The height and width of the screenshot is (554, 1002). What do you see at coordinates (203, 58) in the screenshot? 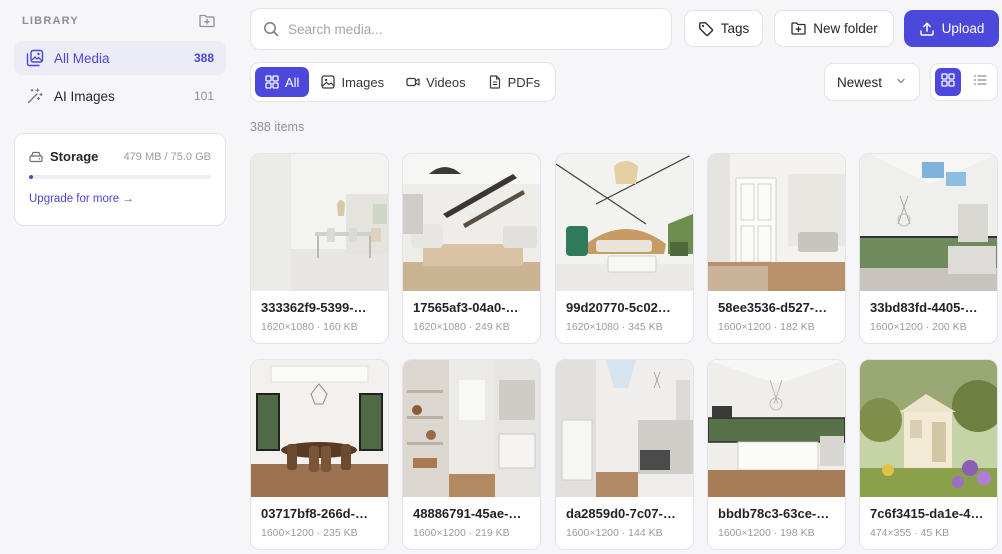
I see `sidebar-item-count: 388` at bounding box center [203, 58].